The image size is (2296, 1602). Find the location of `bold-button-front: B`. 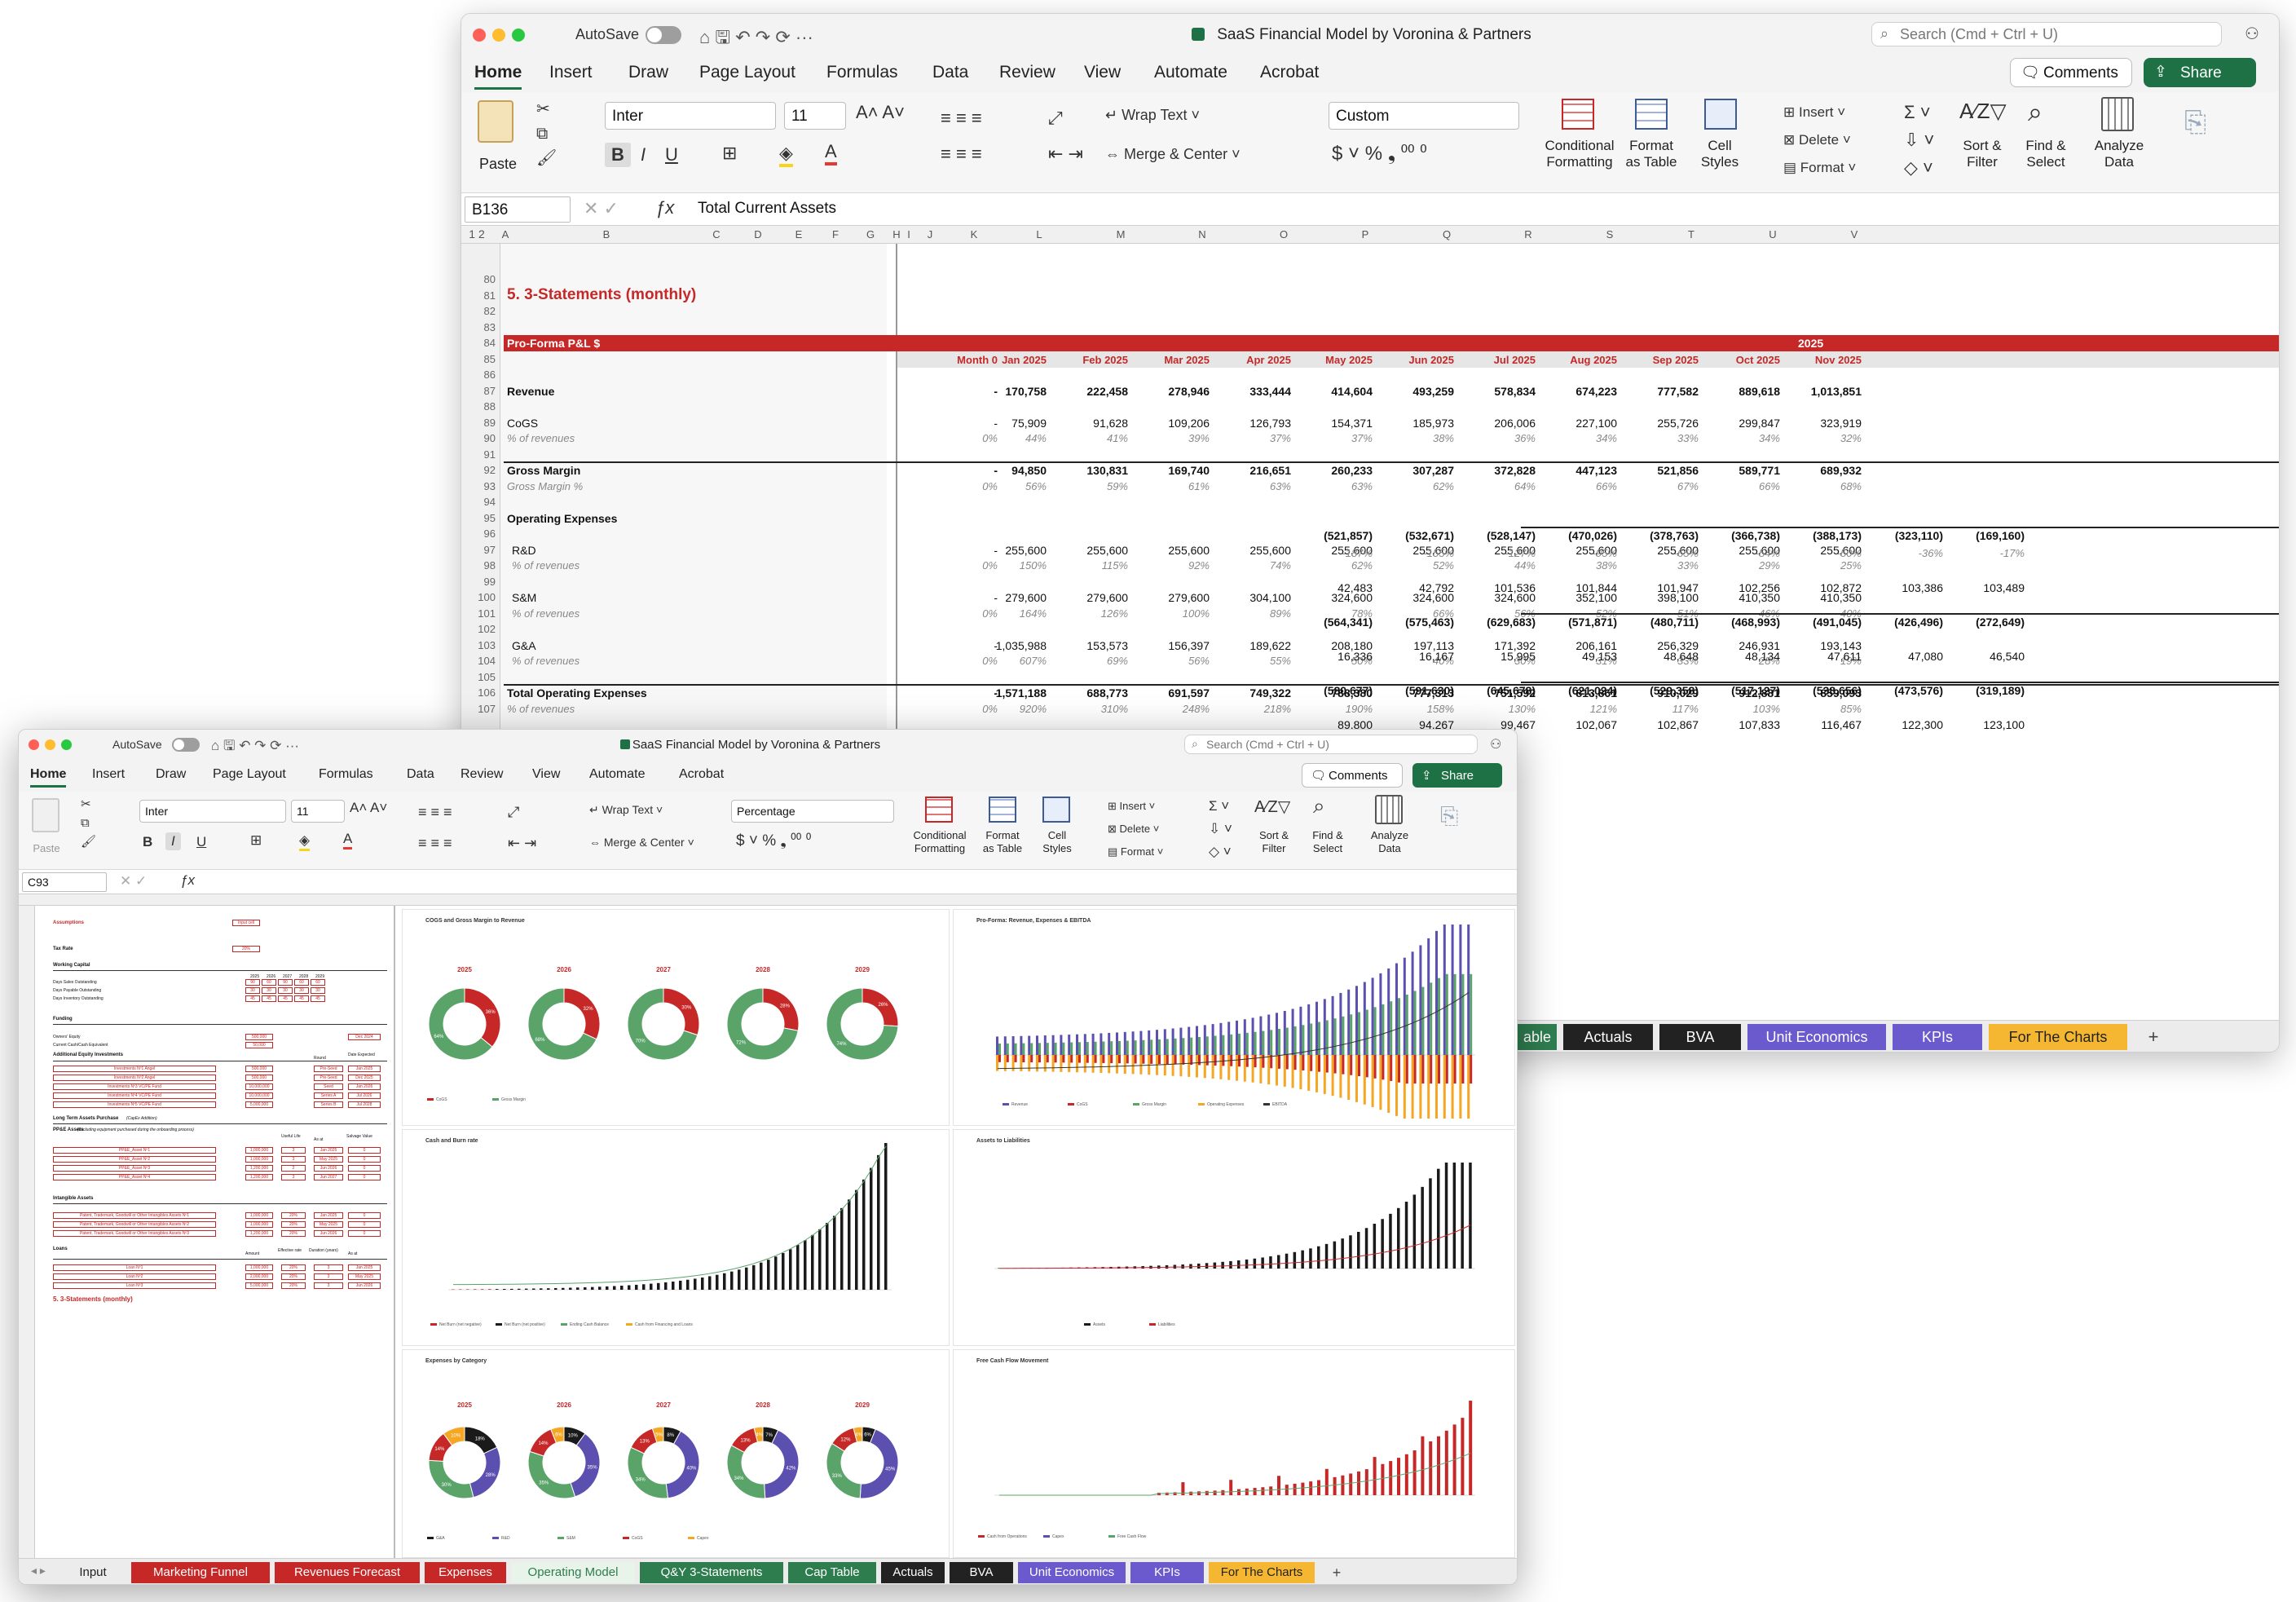

bold-button-front: B is located at coordinates (147, 842).